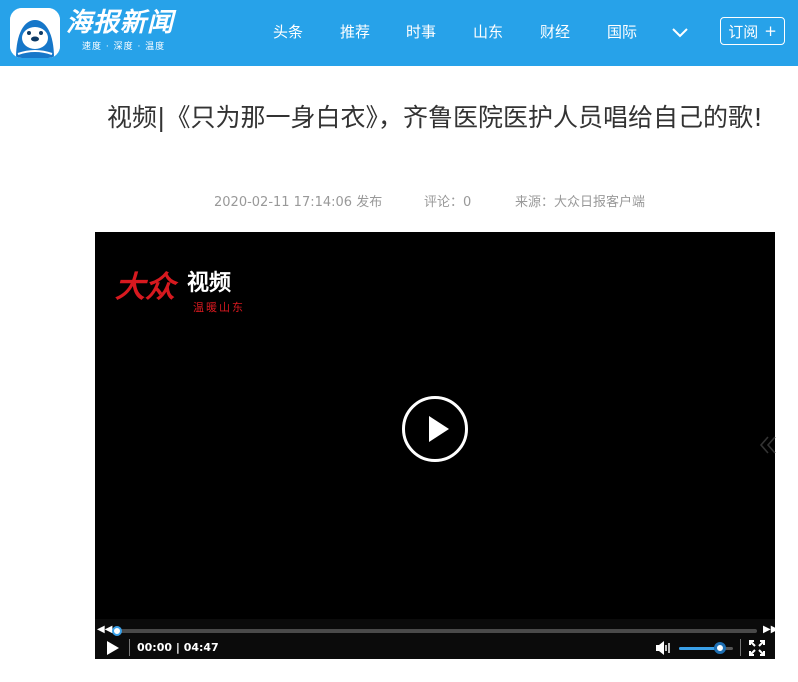 The image size is (798, 682). I want to click on comment-count: 评论：0, so click(447, 203).